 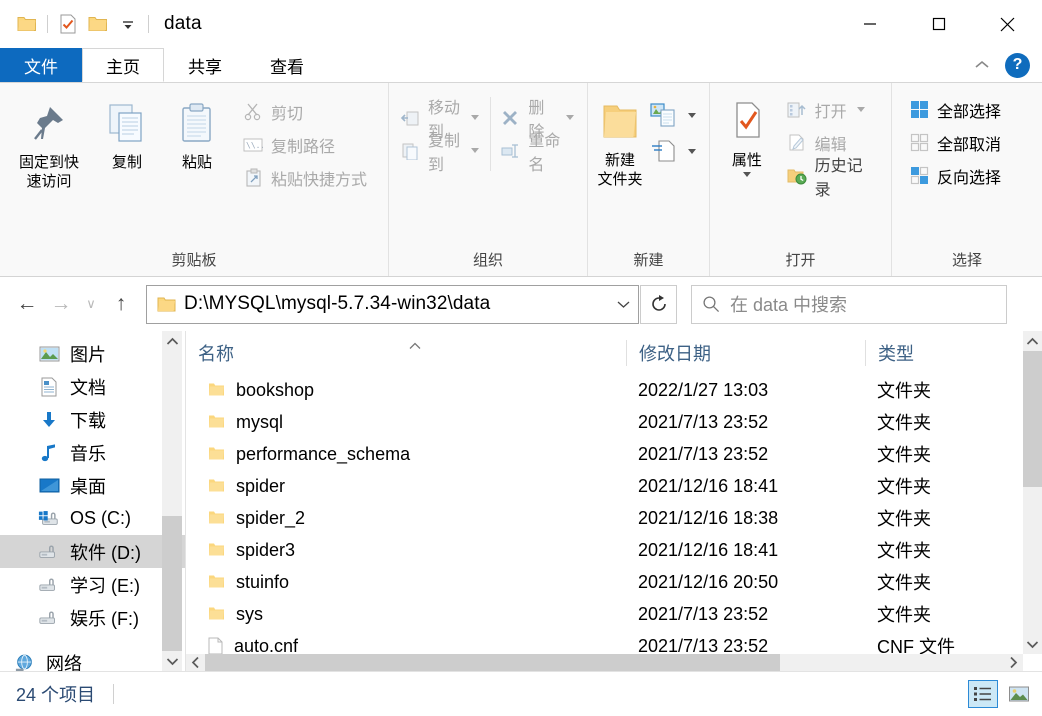 What do you see at coordinates (128, 24) in the screenshot?
I see `qat-customize-chevron-down-icon` at bounding box center [128, 24].